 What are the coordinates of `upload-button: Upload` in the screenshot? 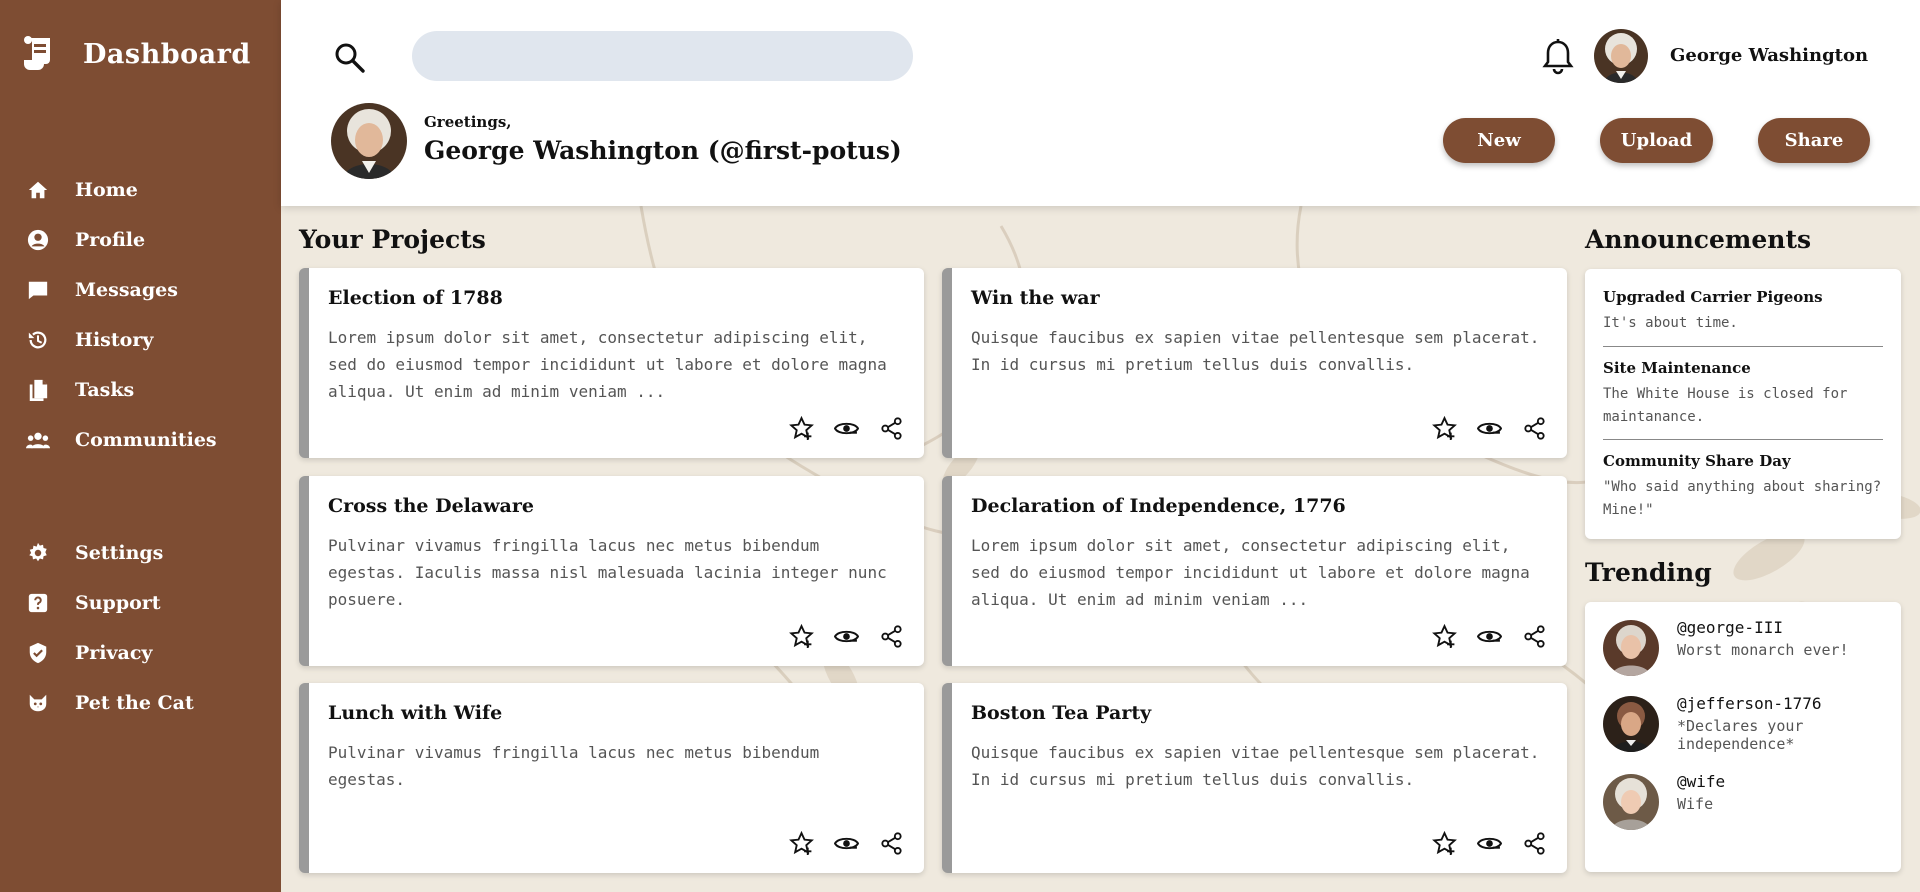 It's located at (1656, 140).